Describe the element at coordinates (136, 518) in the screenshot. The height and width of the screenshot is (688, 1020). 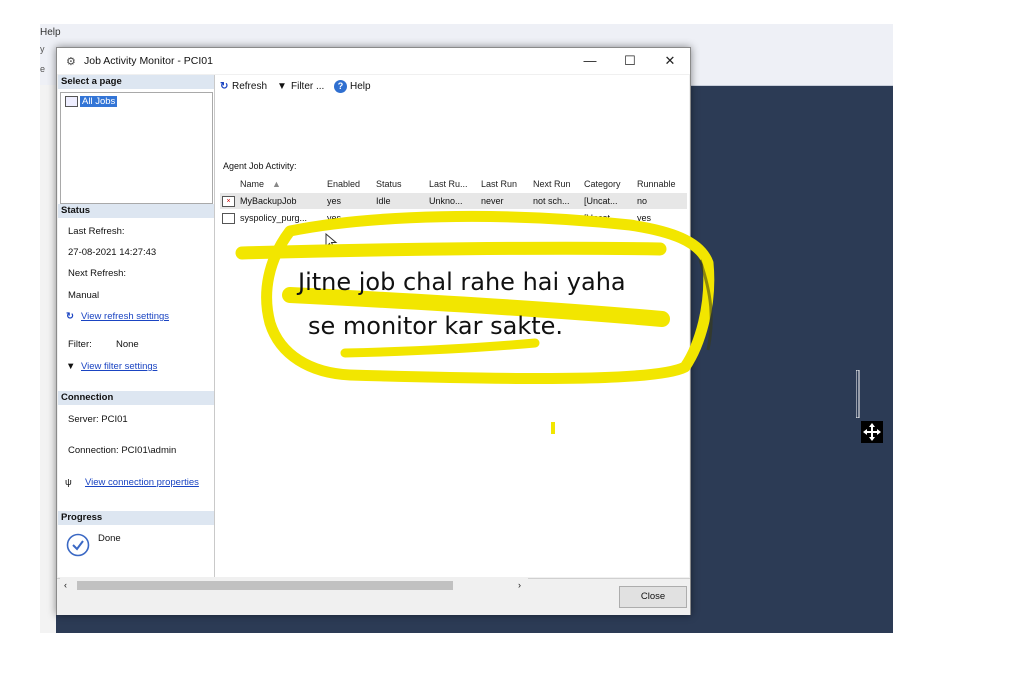
I see `progress-header: Progress` at that location.